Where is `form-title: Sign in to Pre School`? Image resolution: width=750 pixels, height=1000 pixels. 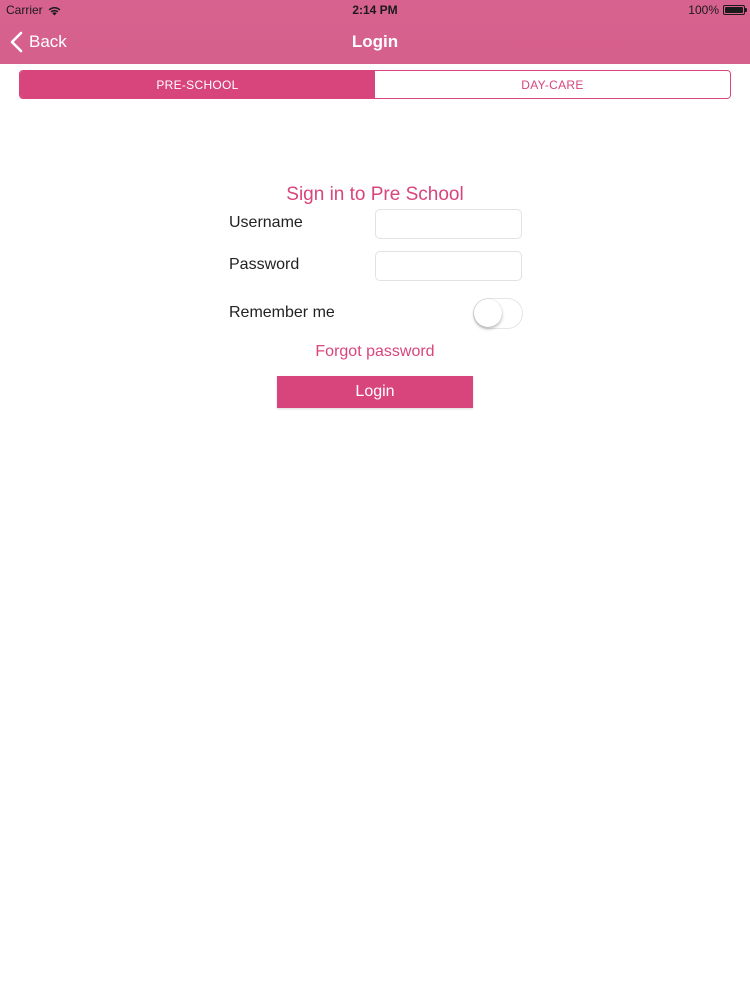
form-title: Sign in to Pre School is located at coordinates (375, 194).